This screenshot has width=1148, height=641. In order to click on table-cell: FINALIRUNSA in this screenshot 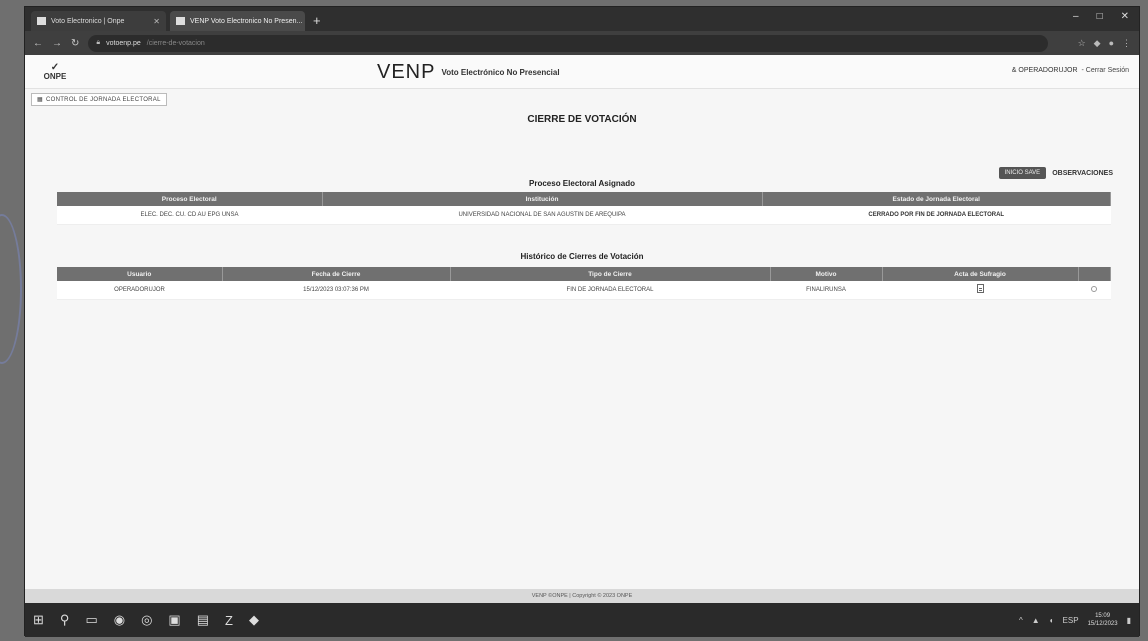, I will do `click(826, 290)`.